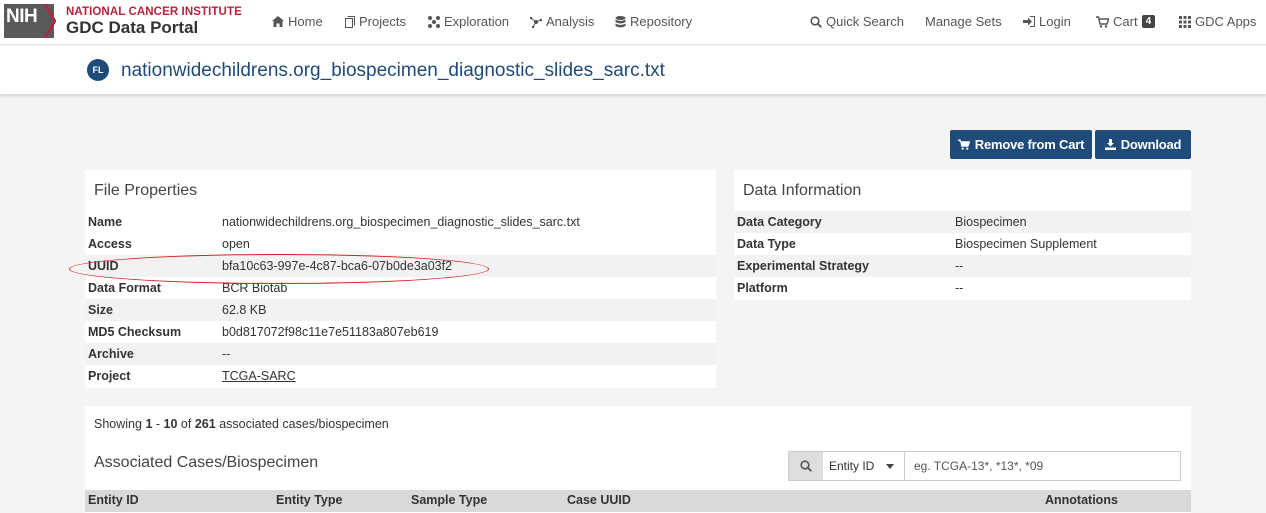  Describe the element at coordinates (111, 354) in the screenshot. I see `property-key: Archive` at that location.